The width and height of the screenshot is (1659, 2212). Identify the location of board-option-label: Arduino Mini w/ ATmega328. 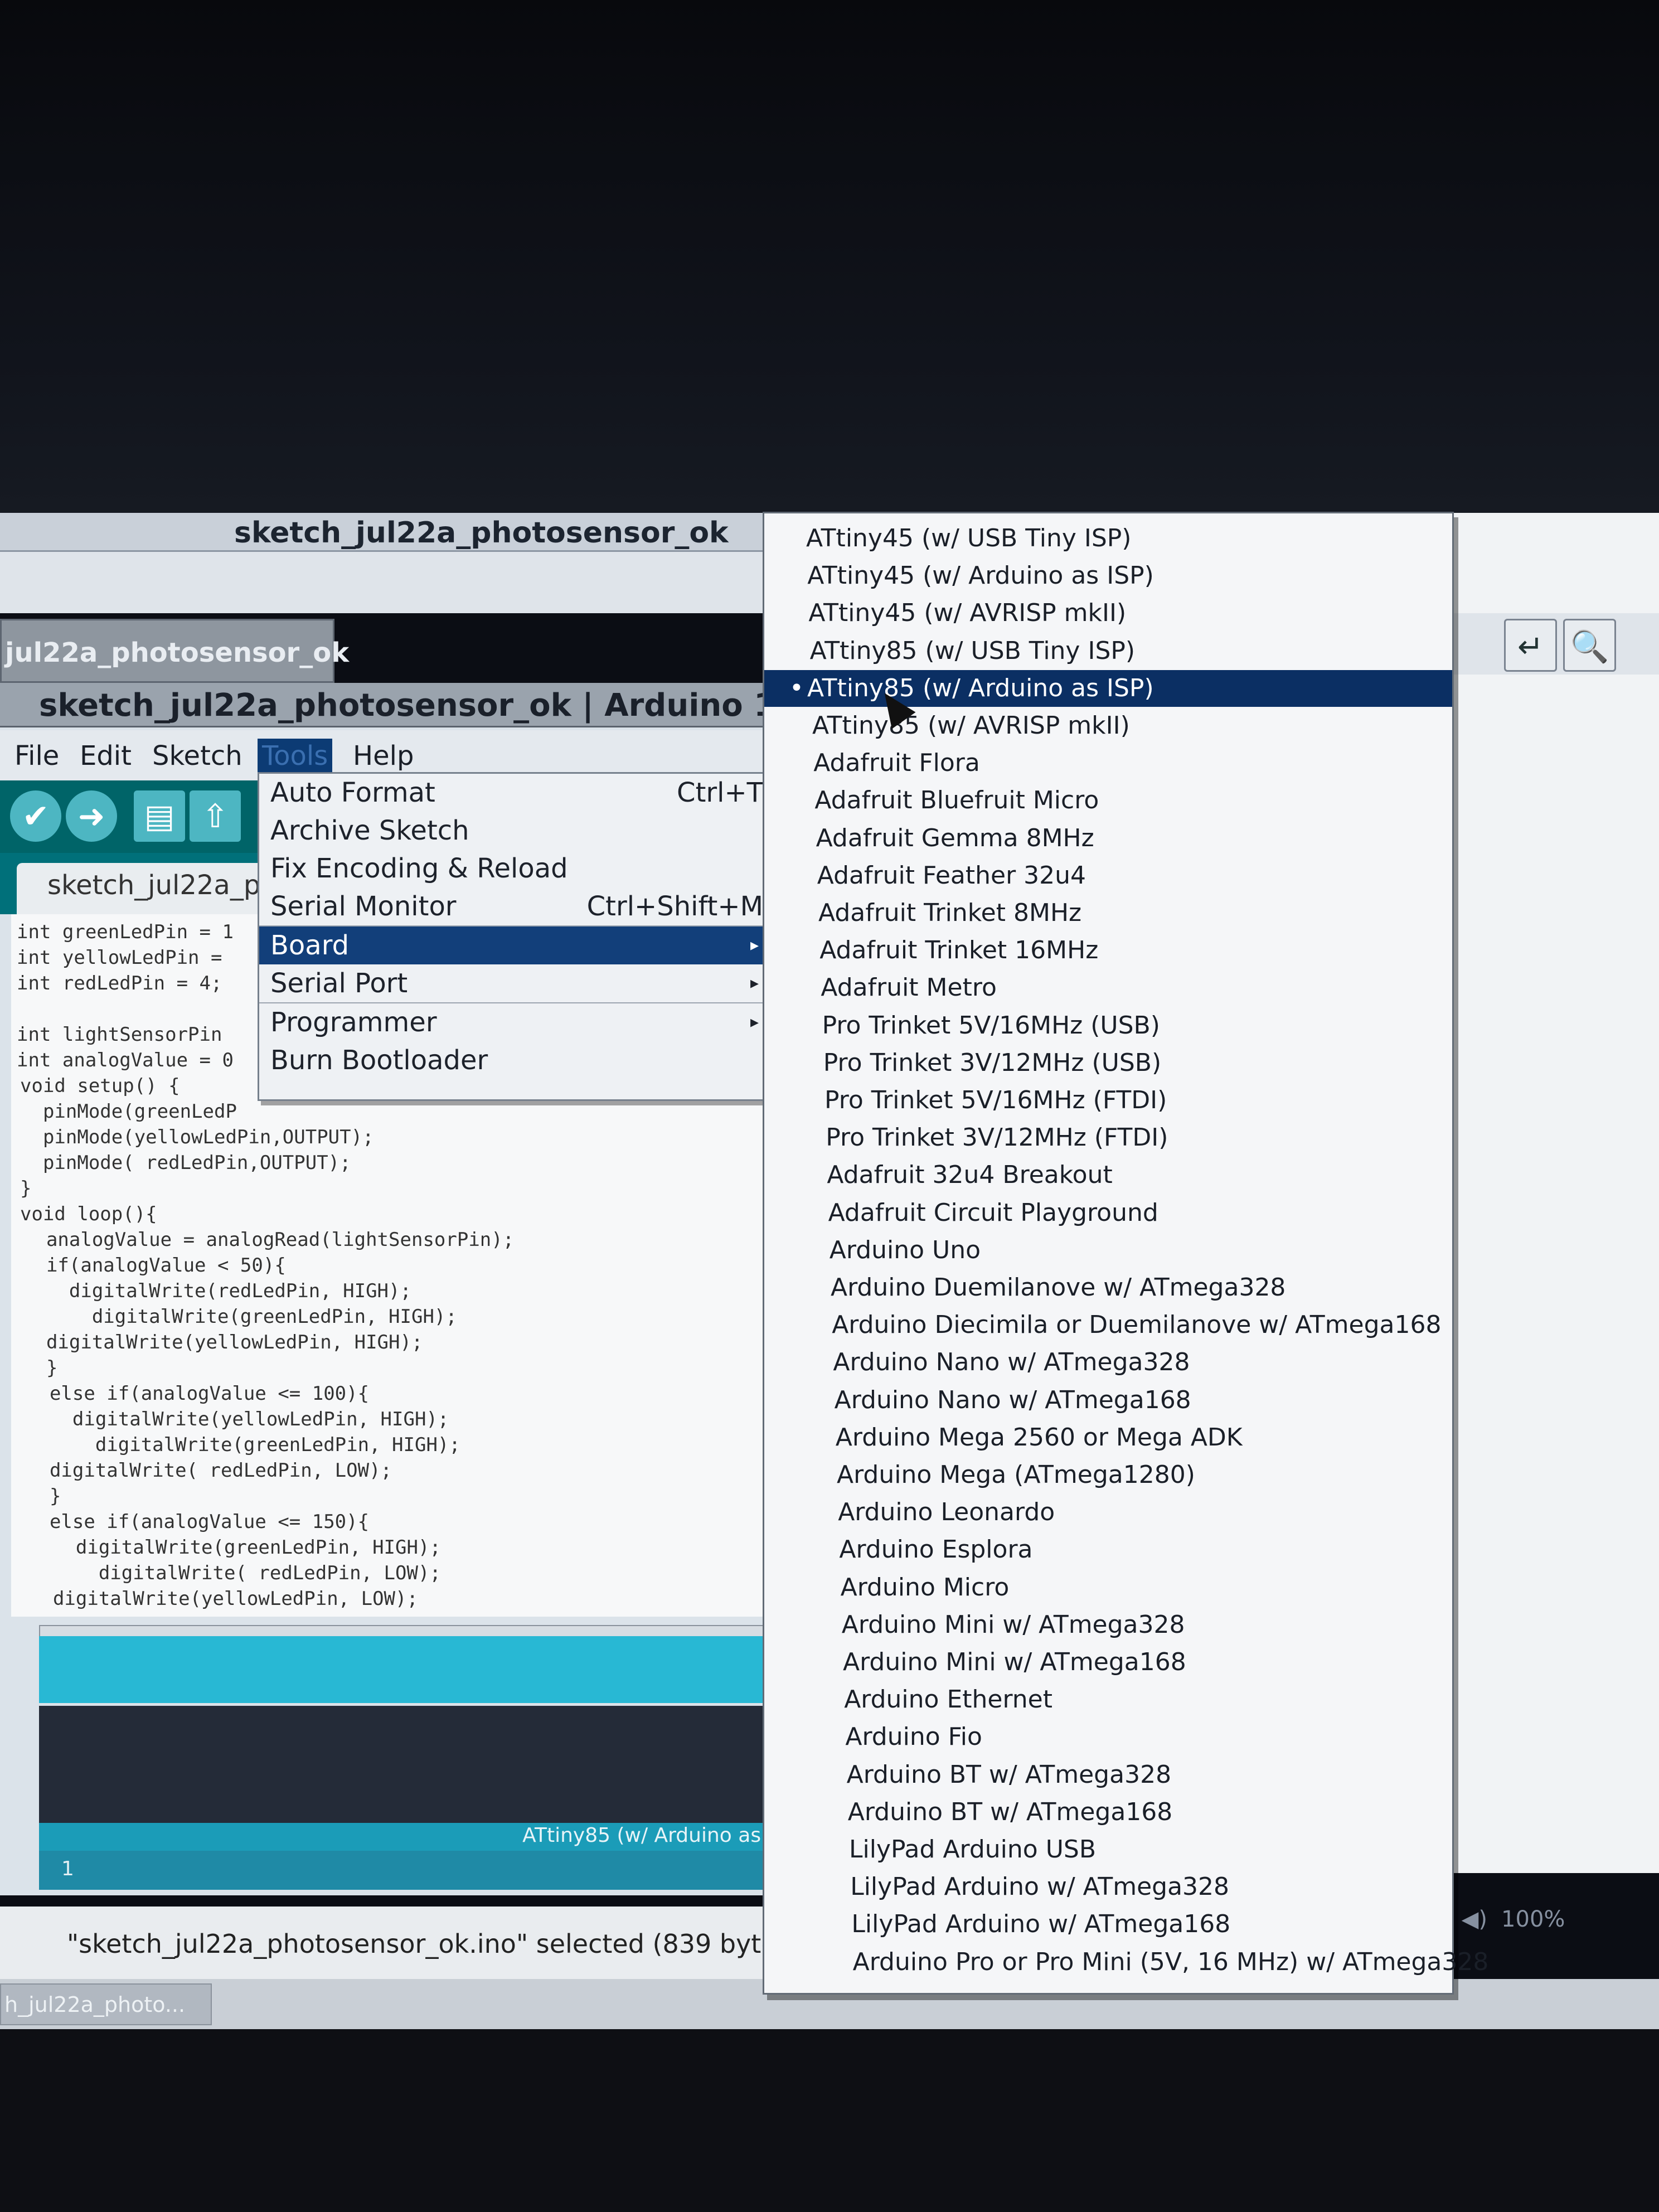
(1013, 1624).